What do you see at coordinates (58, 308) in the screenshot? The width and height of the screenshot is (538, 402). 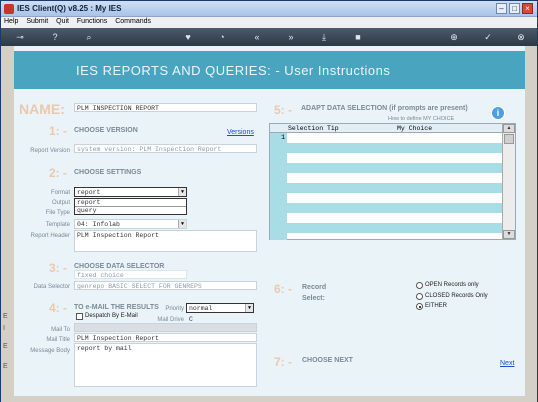 I see `section4-number: 4: -` at bounding box center [58, 308].